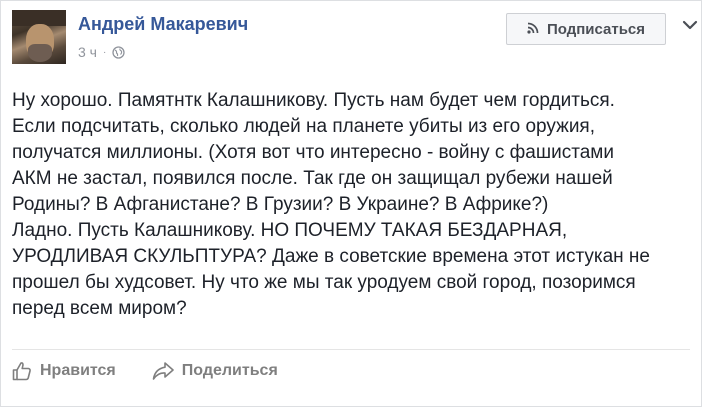 Image resolution: width=702 pixels, height=407 pixels. What do you see at coordinates (22, 371) in the screenshot?
I see `thumbs-up-icon` at bounding box center [22, 371].